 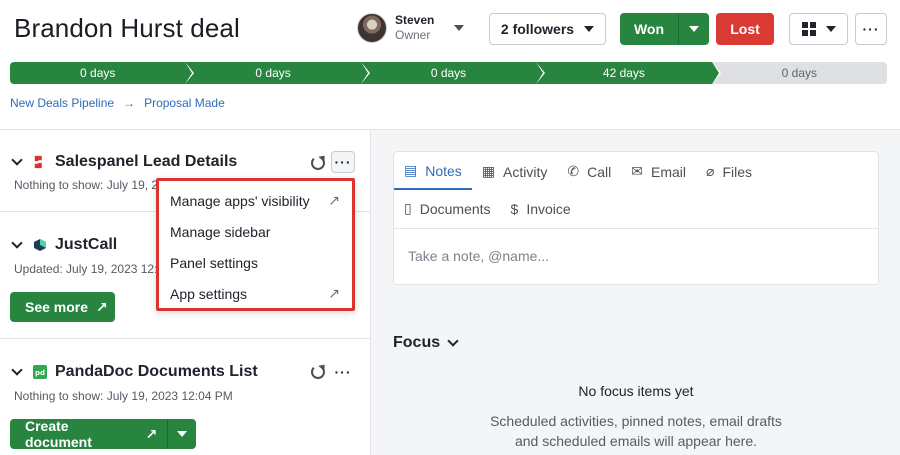 I want to click on section-title: Salespanel Lead Details, so click(x=146, y=161).